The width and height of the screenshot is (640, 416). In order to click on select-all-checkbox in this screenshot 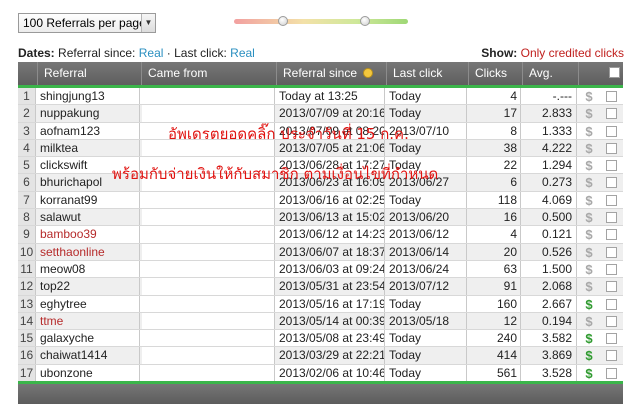, I will do `click(614, 72)`.